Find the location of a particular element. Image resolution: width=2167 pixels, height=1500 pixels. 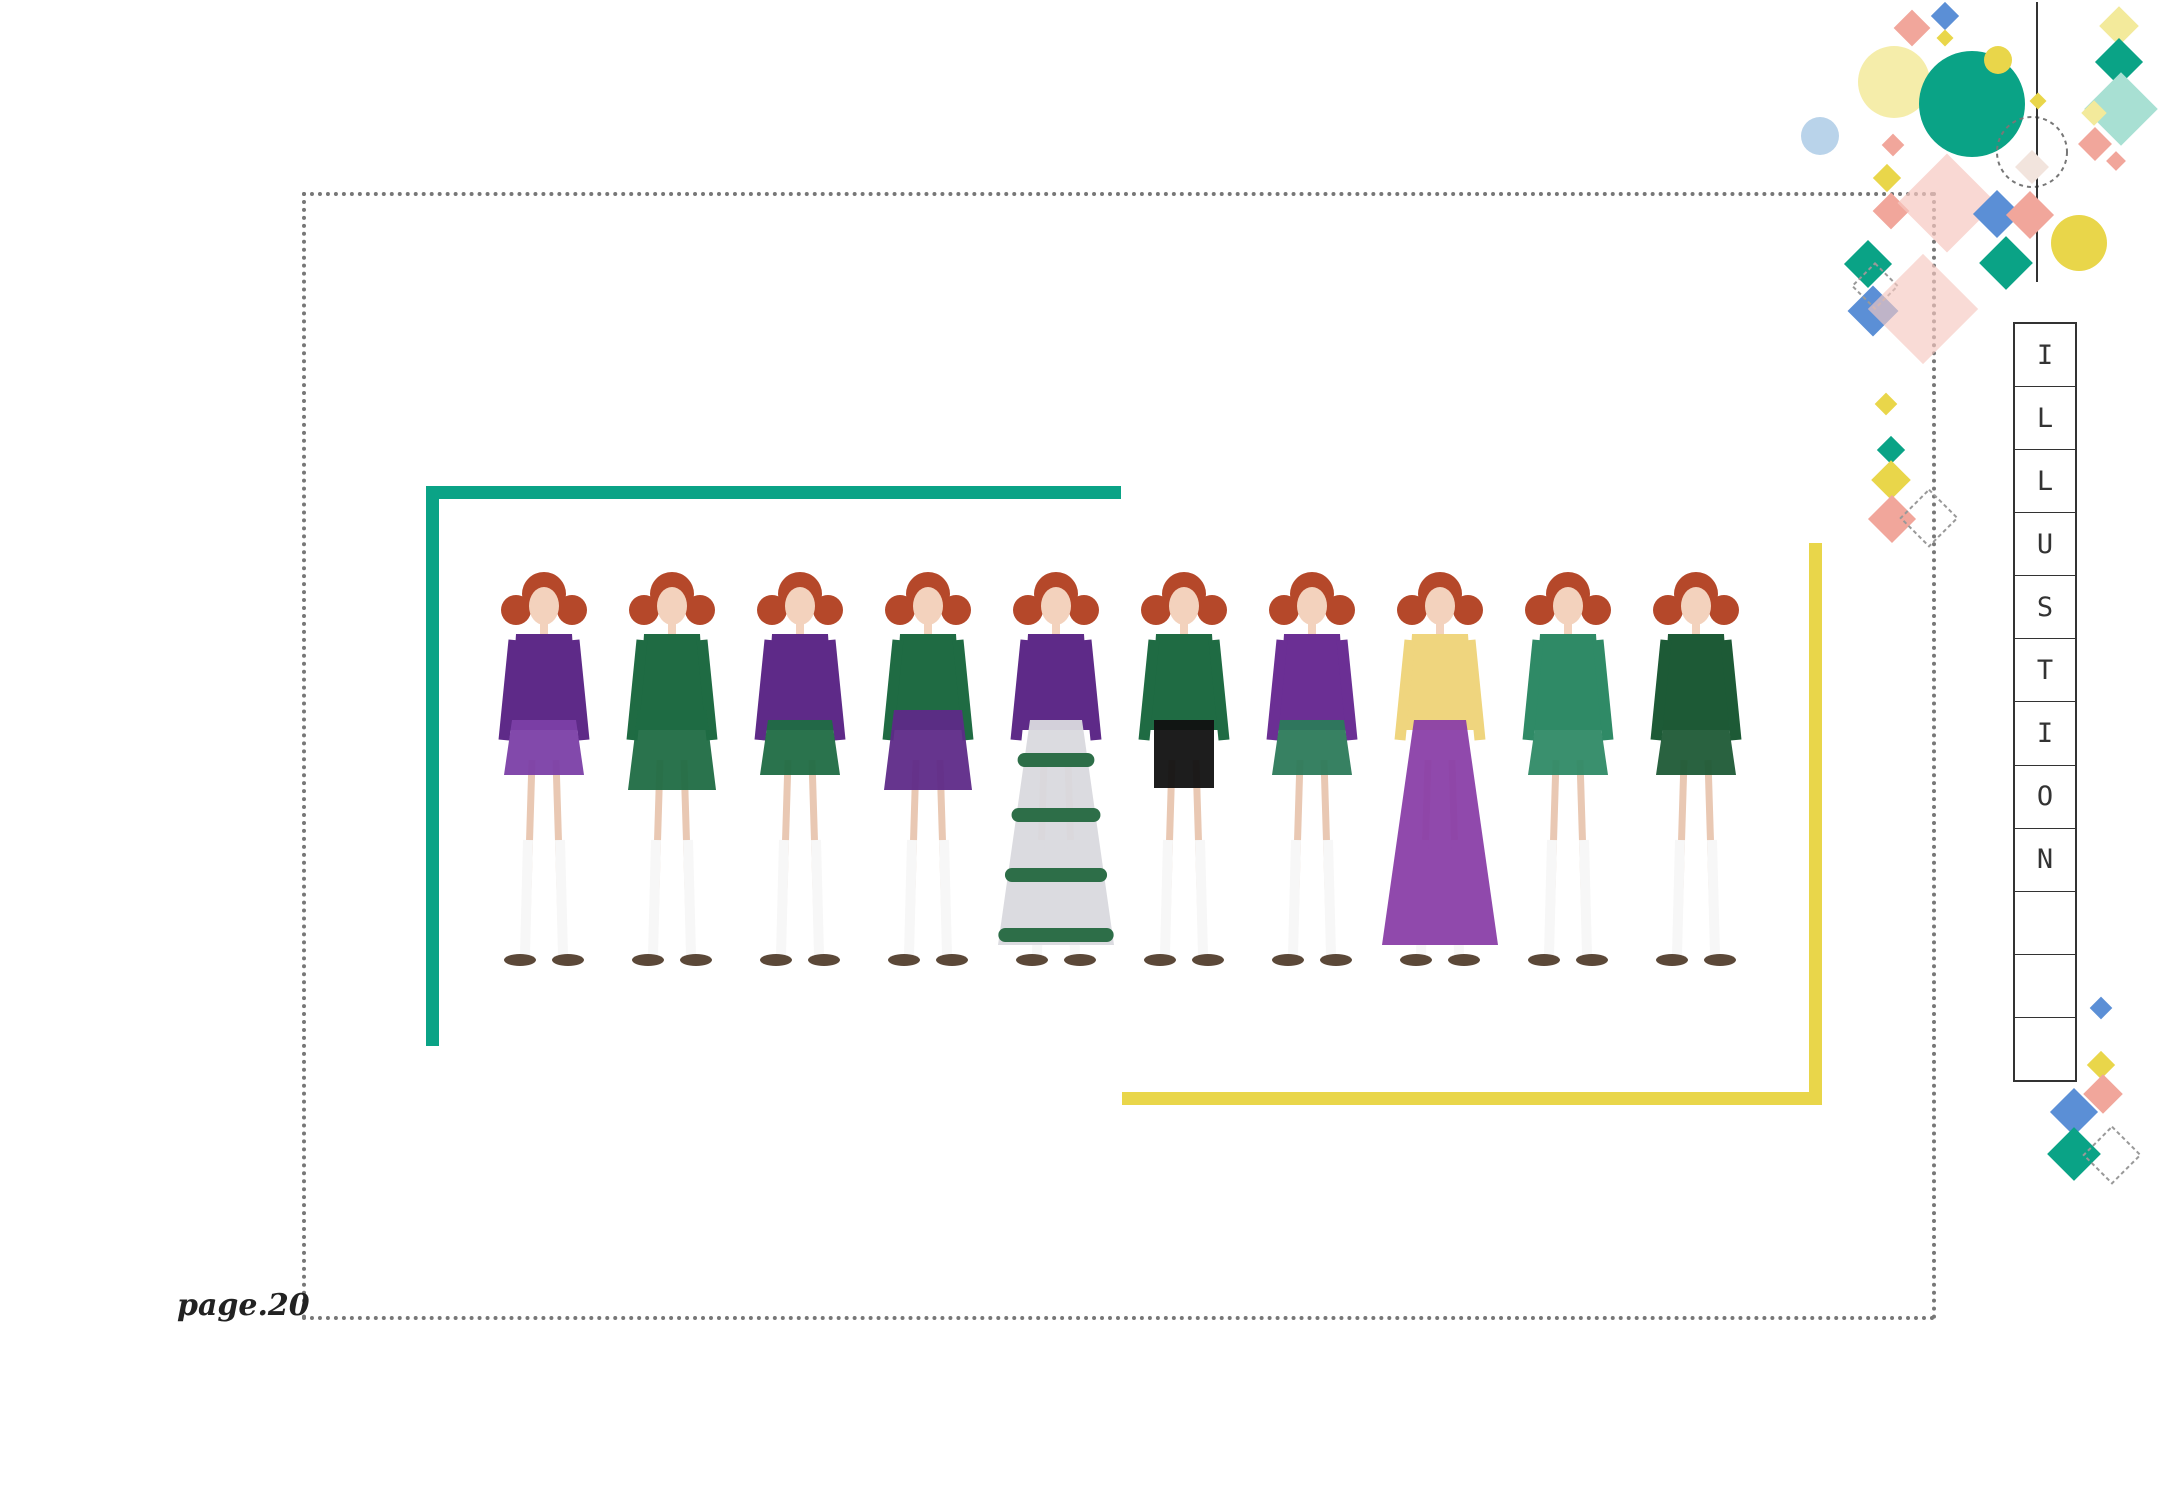

geometric-decoration is located at coordinates (1979, 593).